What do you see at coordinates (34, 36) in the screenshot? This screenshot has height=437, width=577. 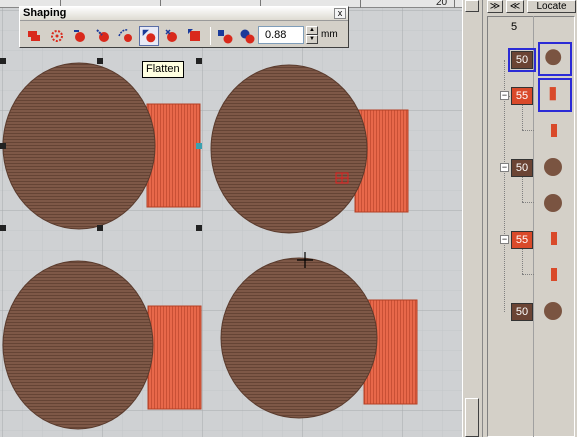 I see `shape-tool-1-icon` at bounding box center [34, 36].